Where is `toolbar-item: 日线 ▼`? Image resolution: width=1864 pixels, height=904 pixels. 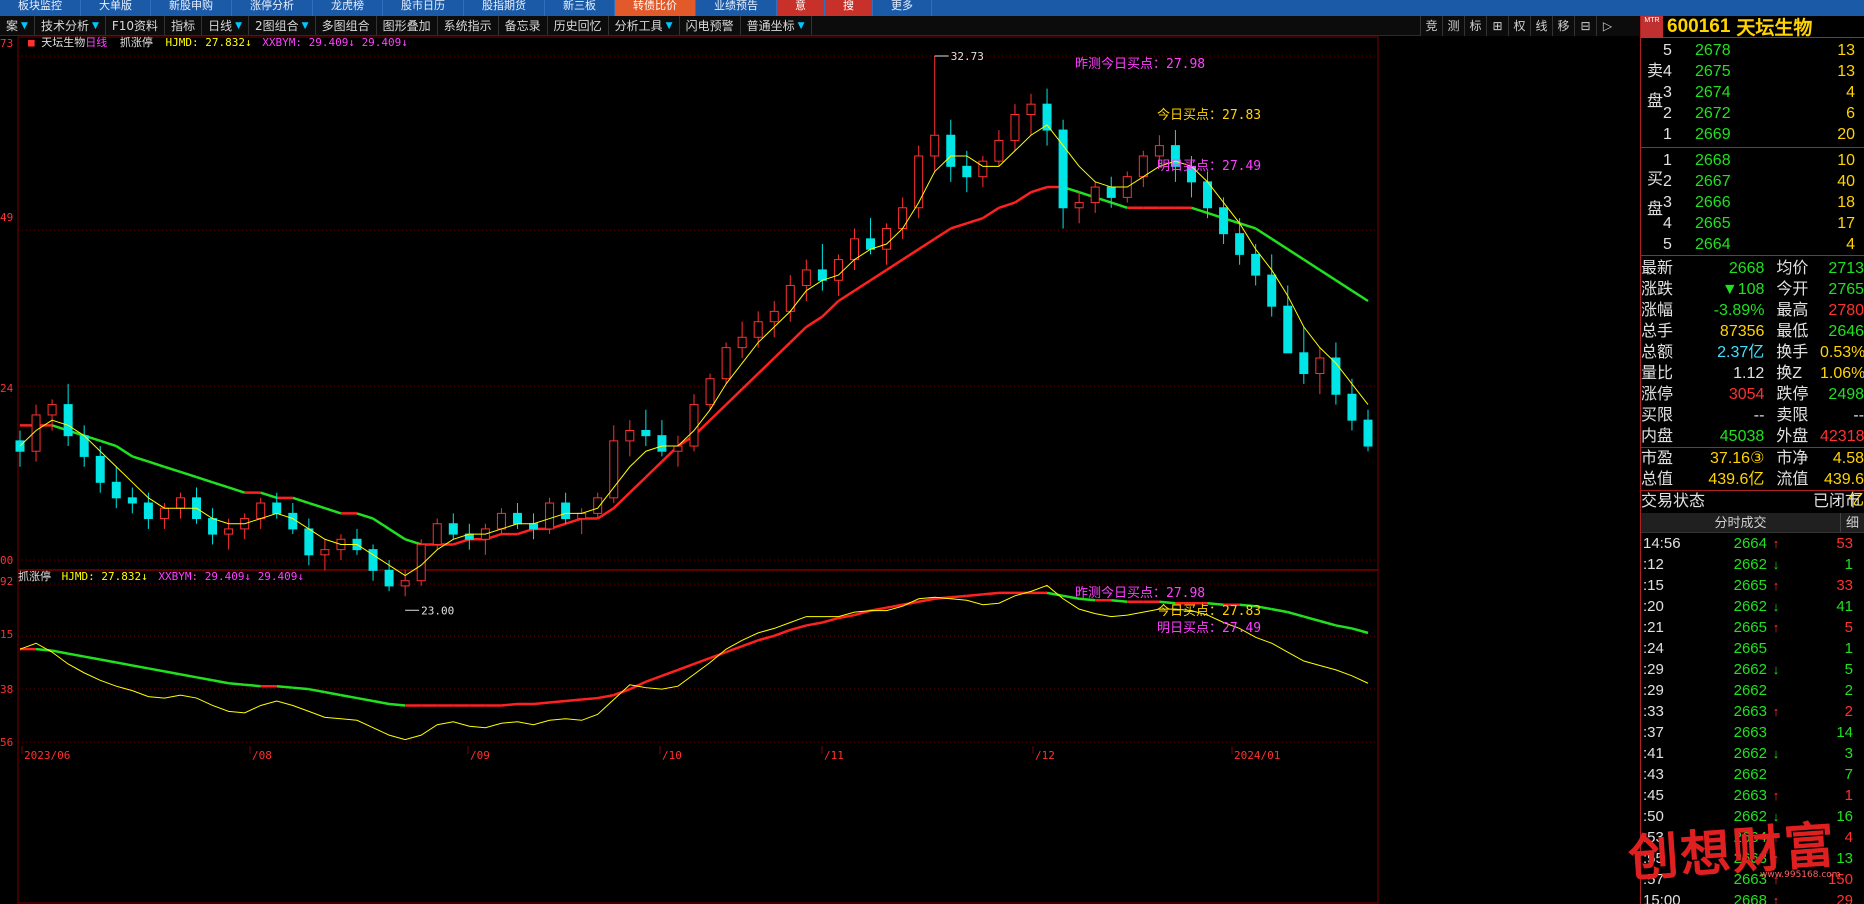
toolbar-item: 日线 ▼ is located at coordinates (226, 25).